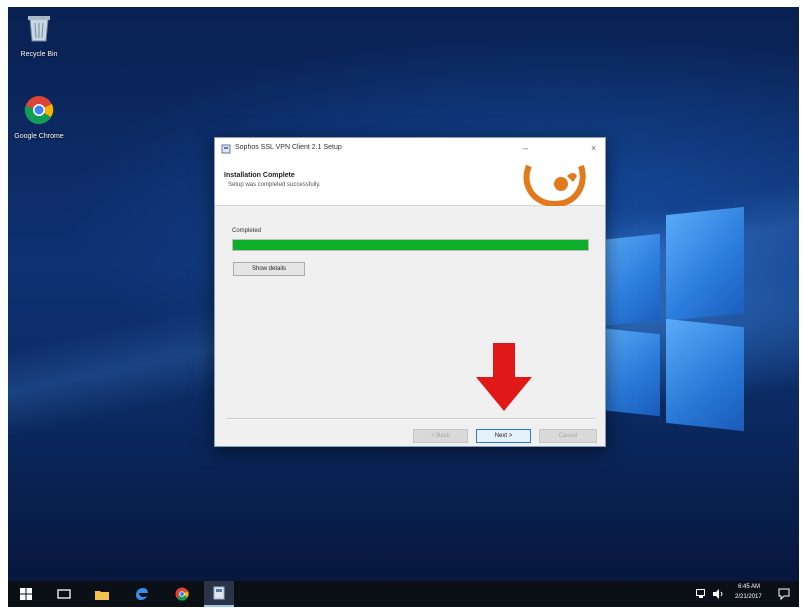 This screenshot has height=610, width=803. I want to click on network-icon, so click(702, 594).